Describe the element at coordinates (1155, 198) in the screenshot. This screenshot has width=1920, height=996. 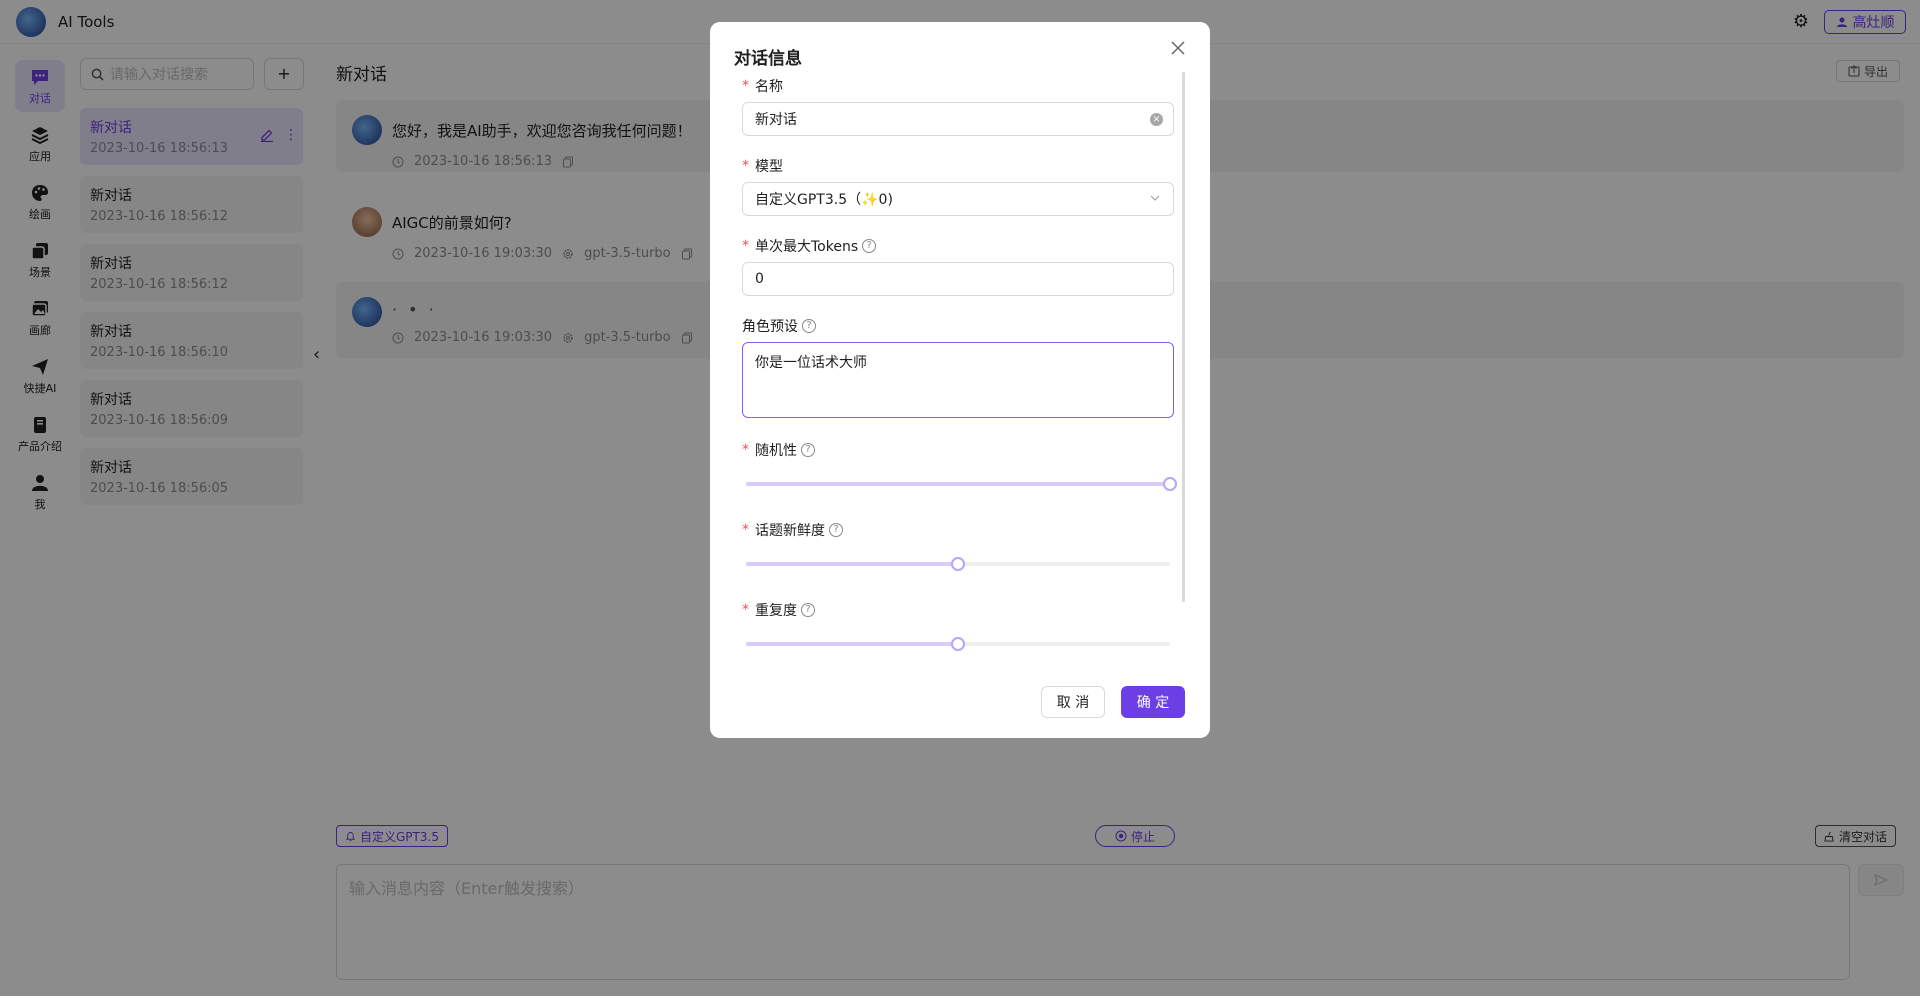
I see `chevron-down-icon` at that location.